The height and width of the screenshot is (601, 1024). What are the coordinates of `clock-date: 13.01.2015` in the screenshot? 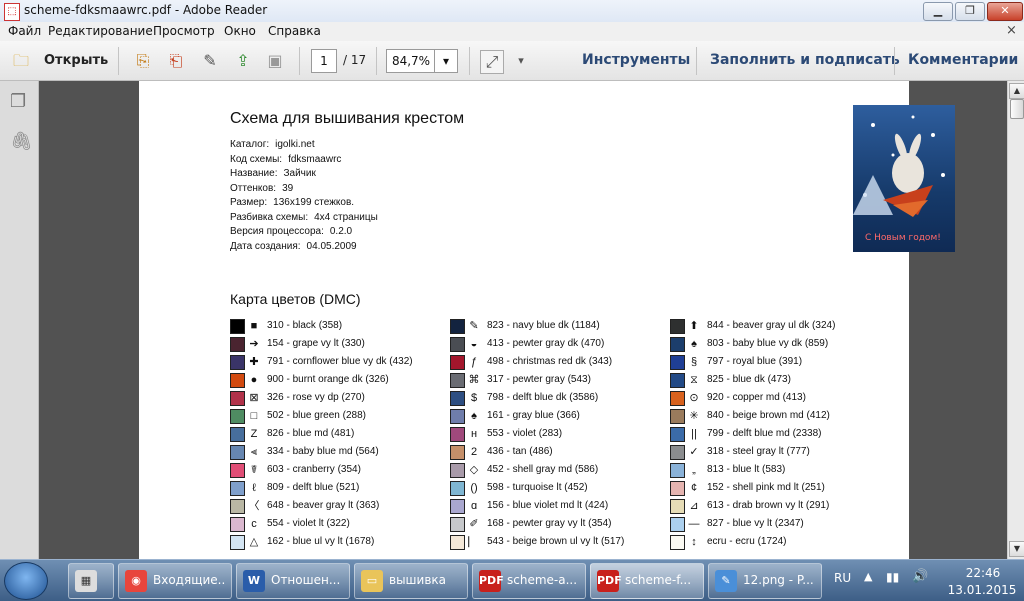 It's located at (982, 590).